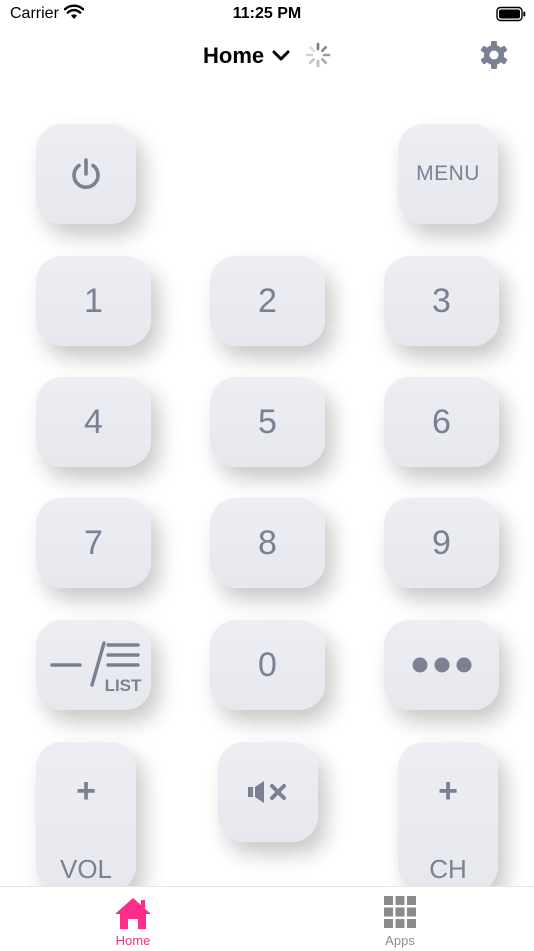 Image resolution: width=534 pixels, height=951 pixels. Describe the element at coordinates (267, 301) in the screenshot. I see `digit-button-2: 2` at that location.